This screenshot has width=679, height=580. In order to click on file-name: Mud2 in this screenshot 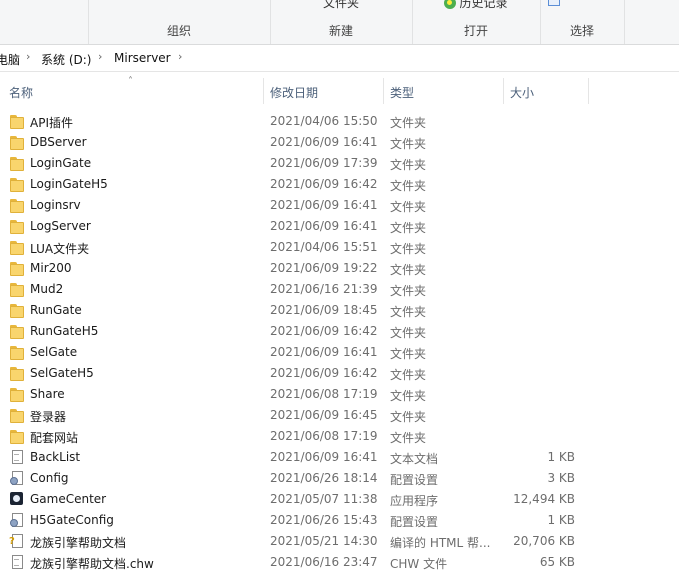, I will do `click(47, 289)`.